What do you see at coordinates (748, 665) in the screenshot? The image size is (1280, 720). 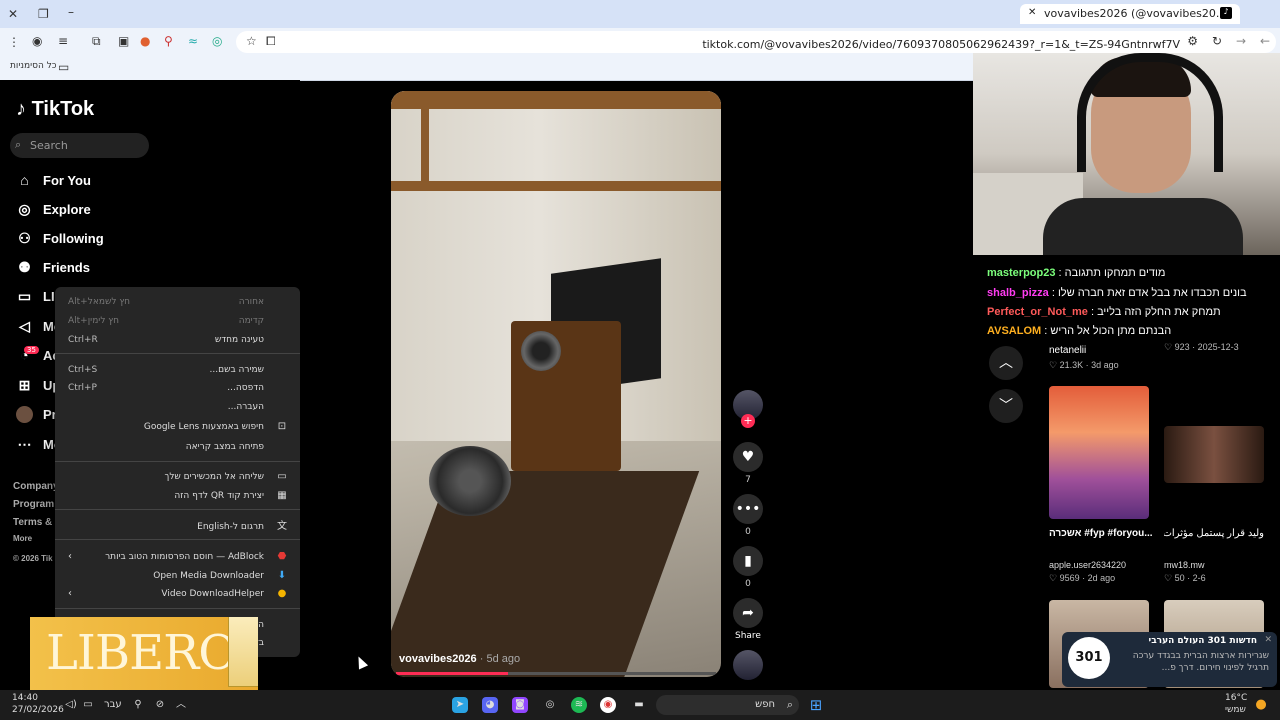 I see `music-disc` at bounding box center [748, 665].